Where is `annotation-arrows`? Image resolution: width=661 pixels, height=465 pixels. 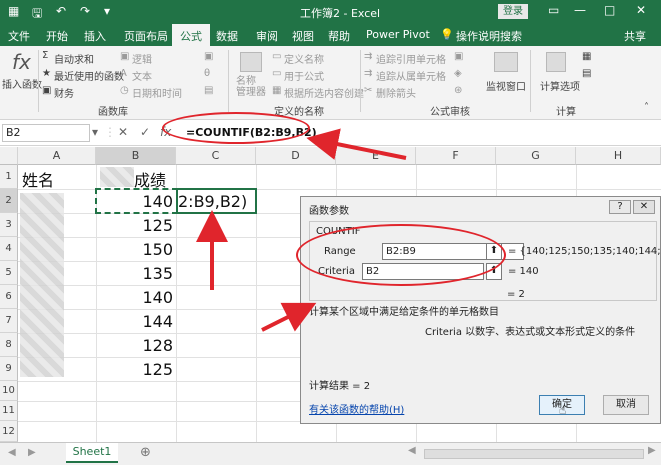 annotation-arrows is located at coordinates (301, 230).